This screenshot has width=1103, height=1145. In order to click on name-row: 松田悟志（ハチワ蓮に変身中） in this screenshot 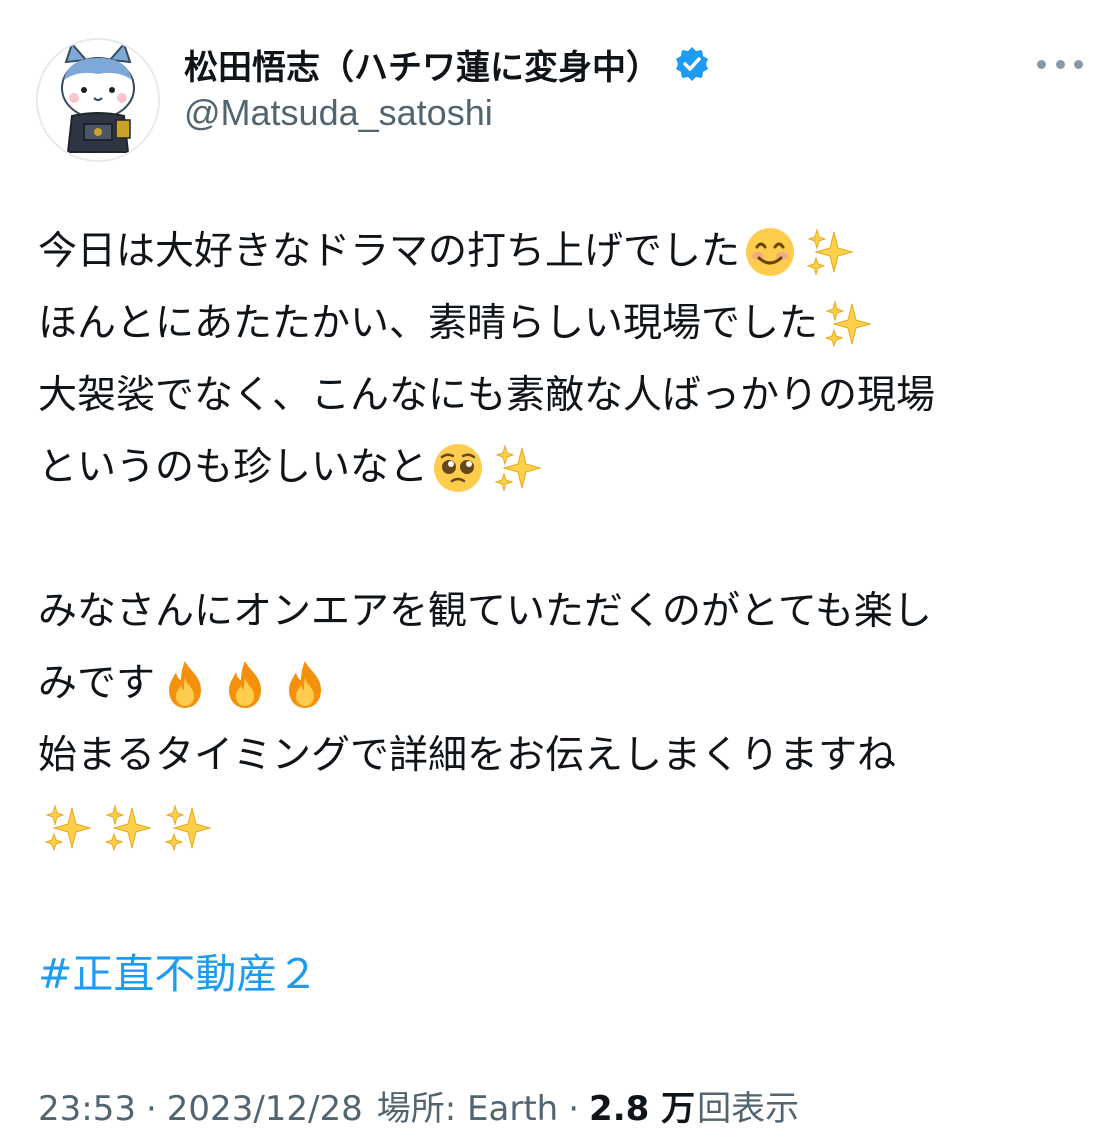, I will do `click(447, 64)`.